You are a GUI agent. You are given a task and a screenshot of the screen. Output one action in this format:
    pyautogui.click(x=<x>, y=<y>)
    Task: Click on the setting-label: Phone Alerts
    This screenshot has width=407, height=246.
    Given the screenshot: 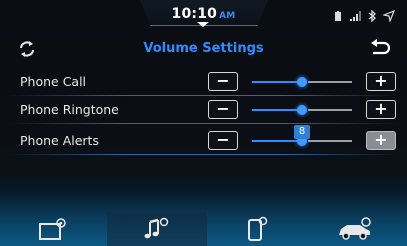 What is the action you would take?
    pyautogui.click(x=59, y=140)
    